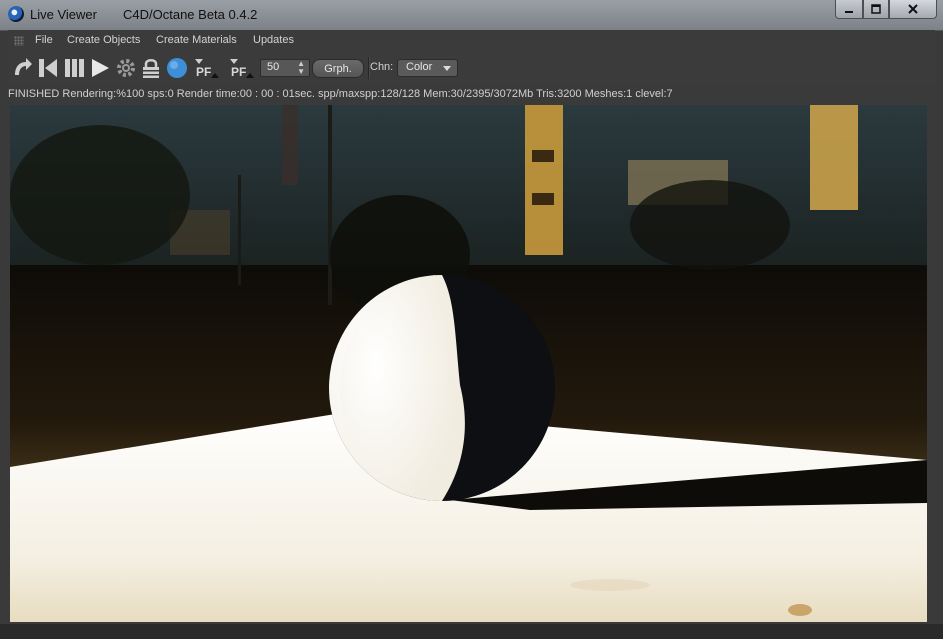 The height and width of the screenshot is (639, 943). Describe the element at coordinates (471, 15) in the screenshot. I see `title-bar: Live Viewer C4D/Octane Beta 0.4.2` at that location.